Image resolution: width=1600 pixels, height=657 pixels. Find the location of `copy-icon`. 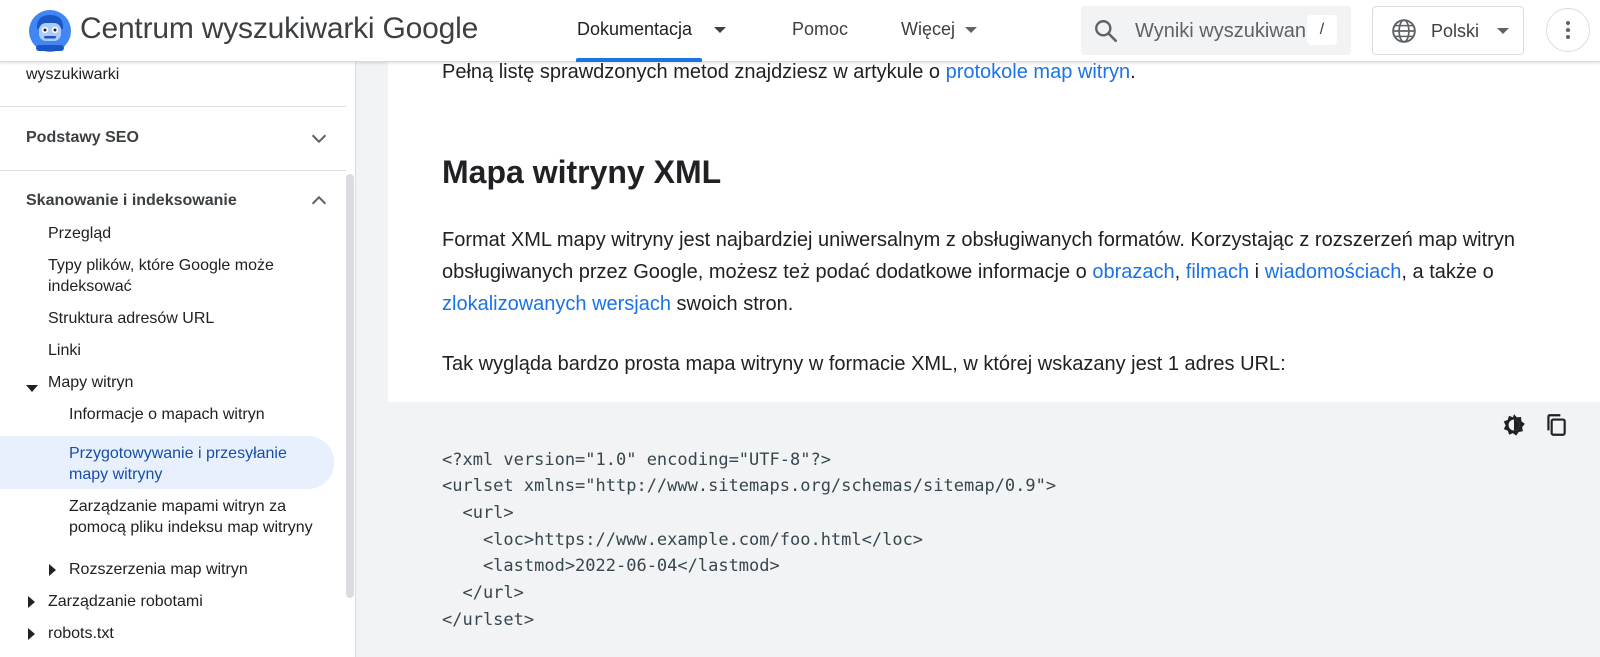

copy-icon is located at coordinates (1556, 425).